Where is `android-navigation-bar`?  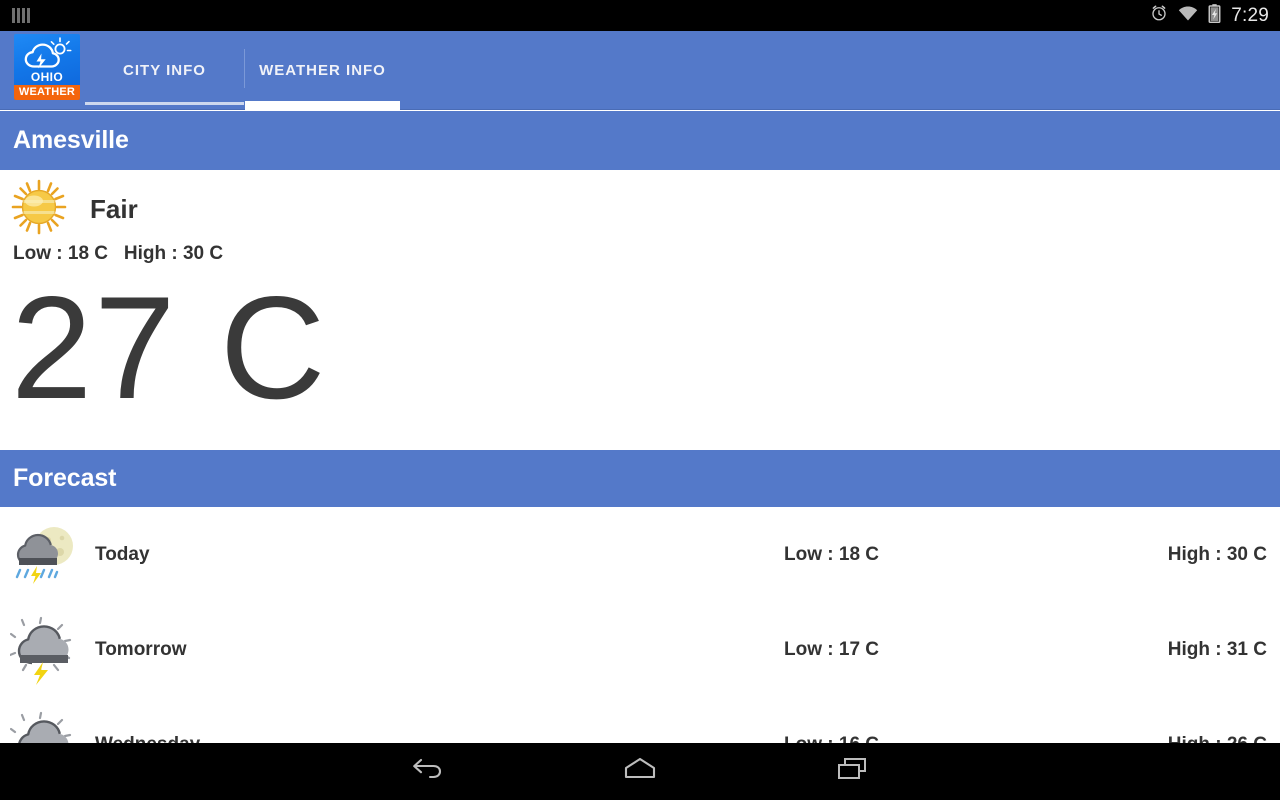 android-navigation-bar is located at coordinates (640, 771).